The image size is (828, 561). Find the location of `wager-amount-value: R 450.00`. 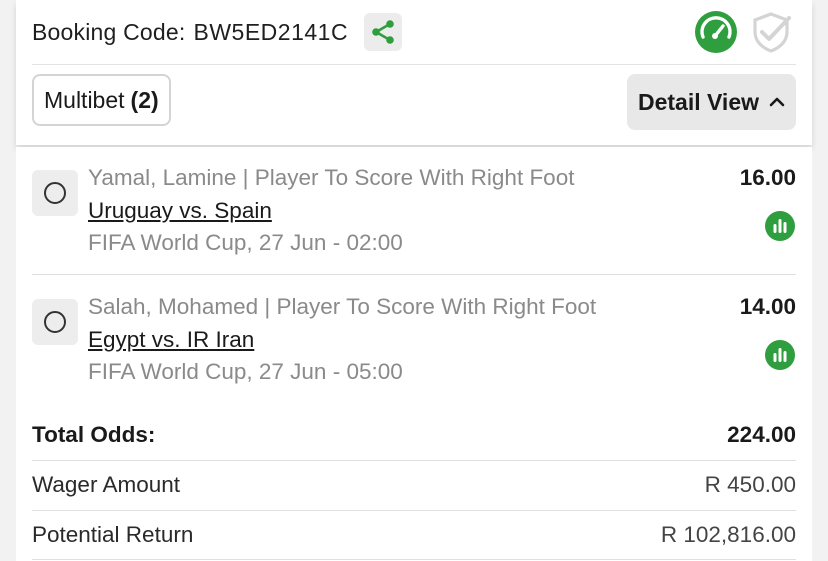

wager-amount-value: R 450.00 is located at coordinates (750, 484).